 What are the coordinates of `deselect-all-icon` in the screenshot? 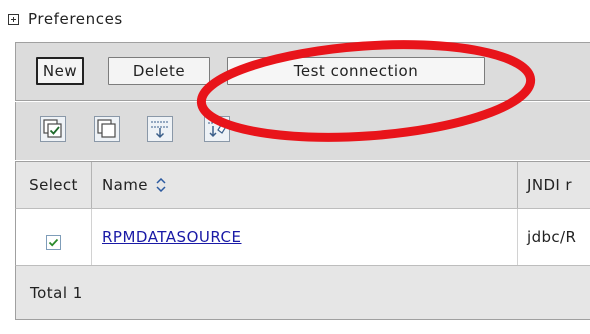 It's located at (107, 129).